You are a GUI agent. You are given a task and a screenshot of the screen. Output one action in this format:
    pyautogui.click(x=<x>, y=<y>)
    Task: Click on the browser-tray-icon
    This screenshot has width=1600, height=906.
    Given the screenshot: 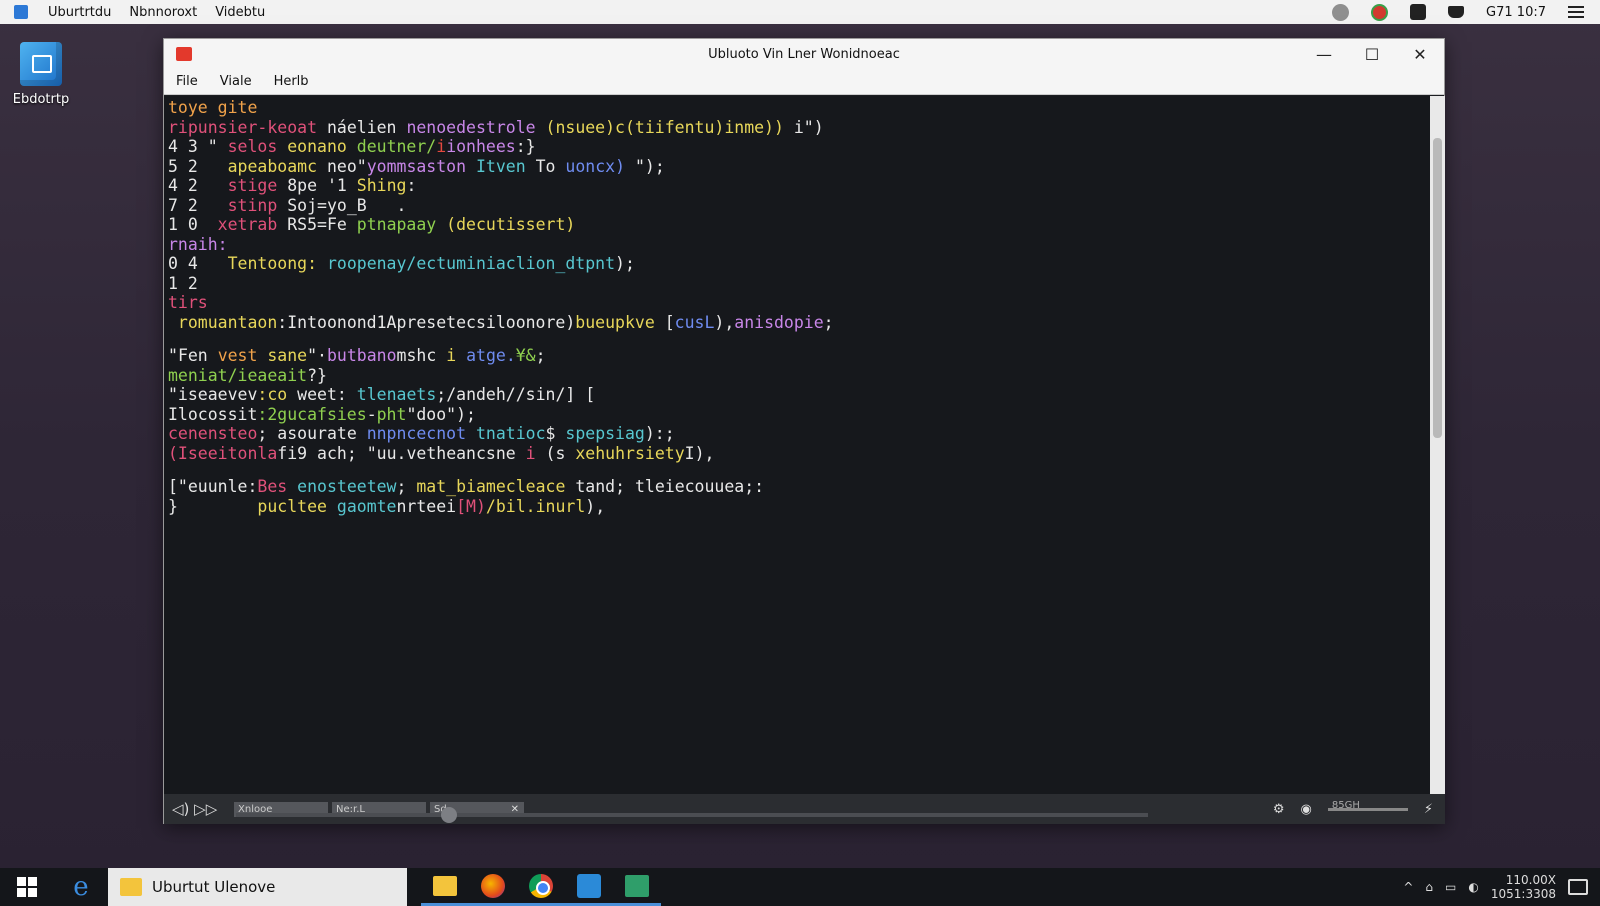 What is the action you would take?
    pyautogui.click(x=1380, y=12)
    